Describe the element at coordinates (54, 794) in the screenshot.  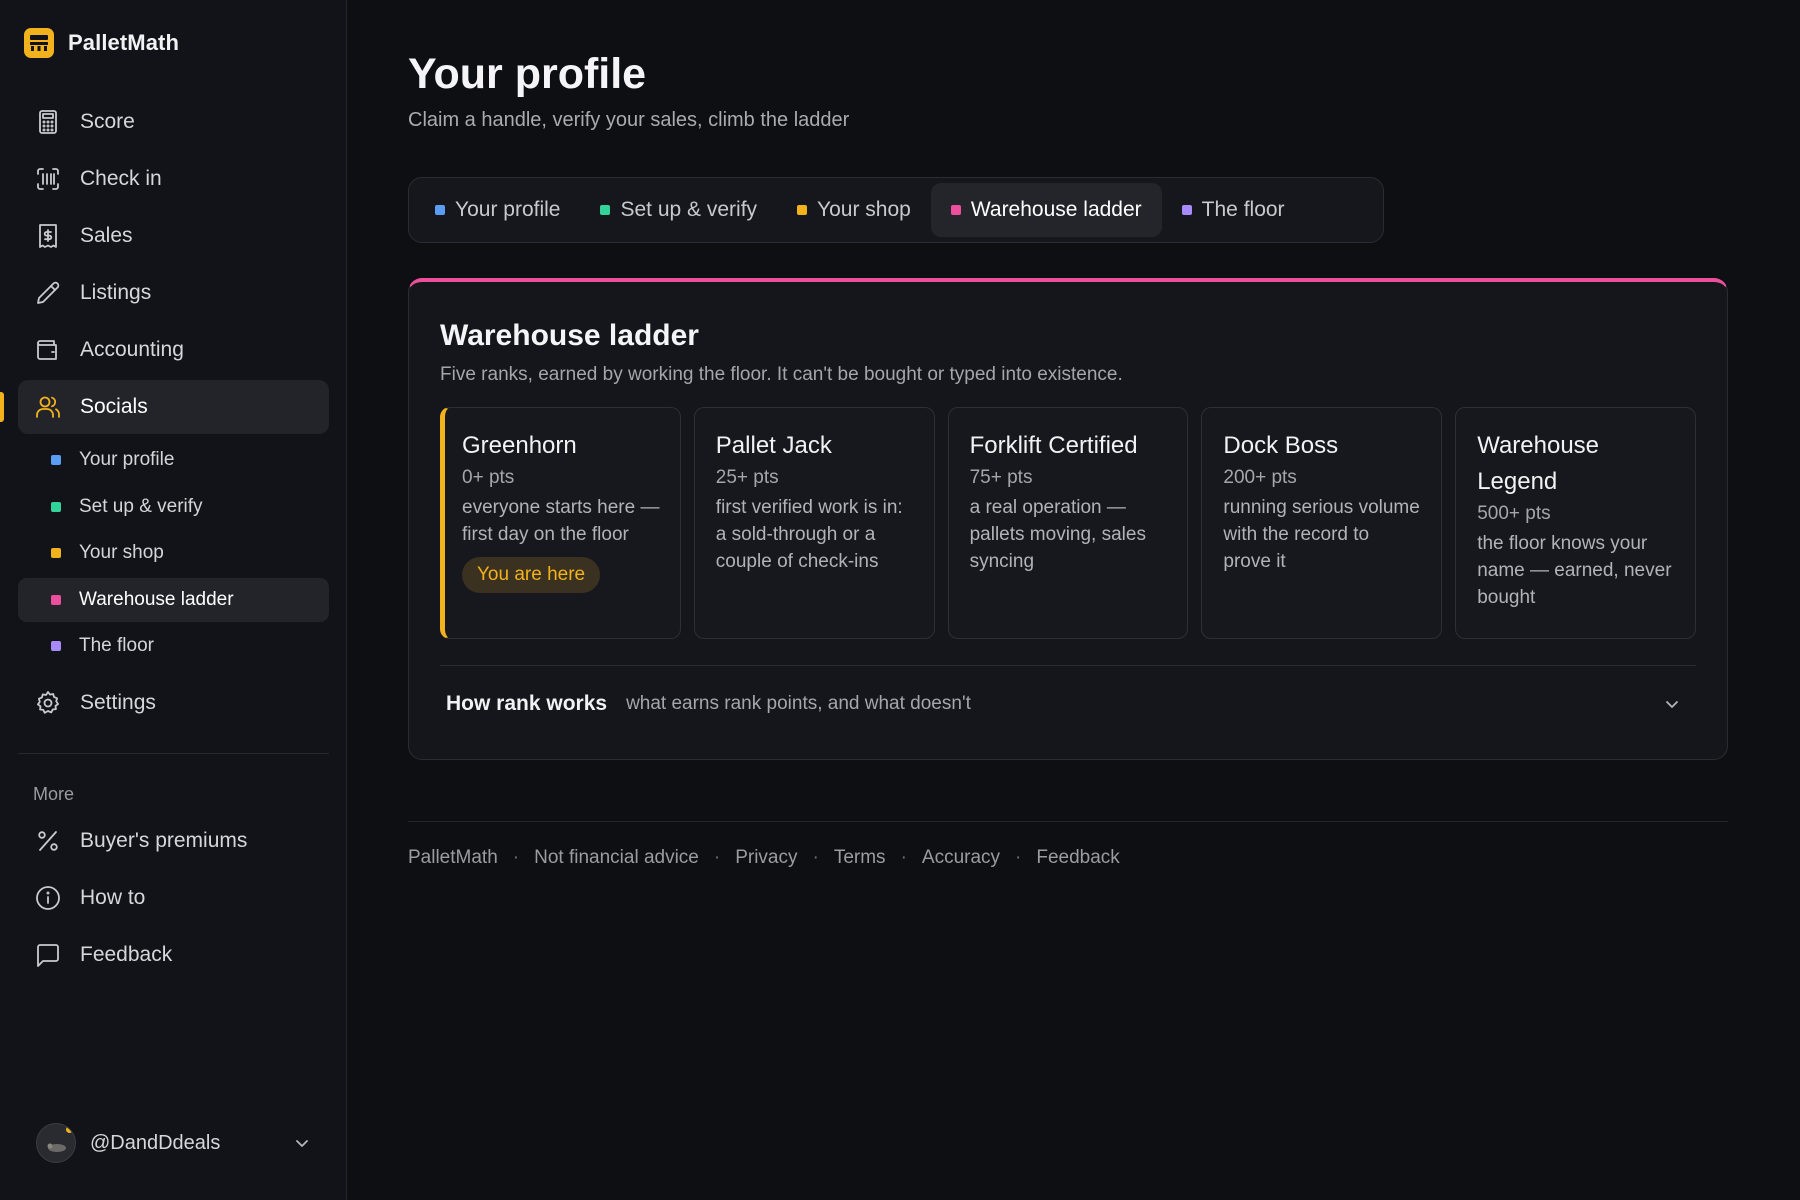
I see `more-section-label: More` at that location.